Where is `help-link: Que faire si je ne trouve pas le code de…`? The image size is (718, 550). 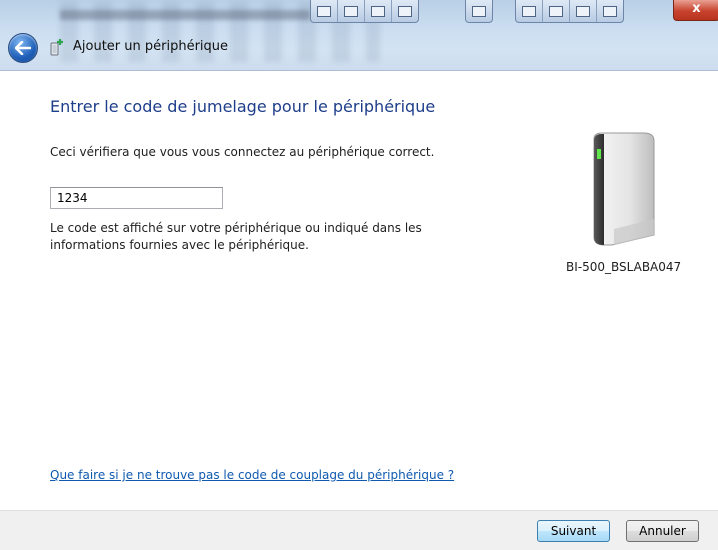 help-link: Que faire si je ne trouve pas le code de… is located at coordinates (252, 475).